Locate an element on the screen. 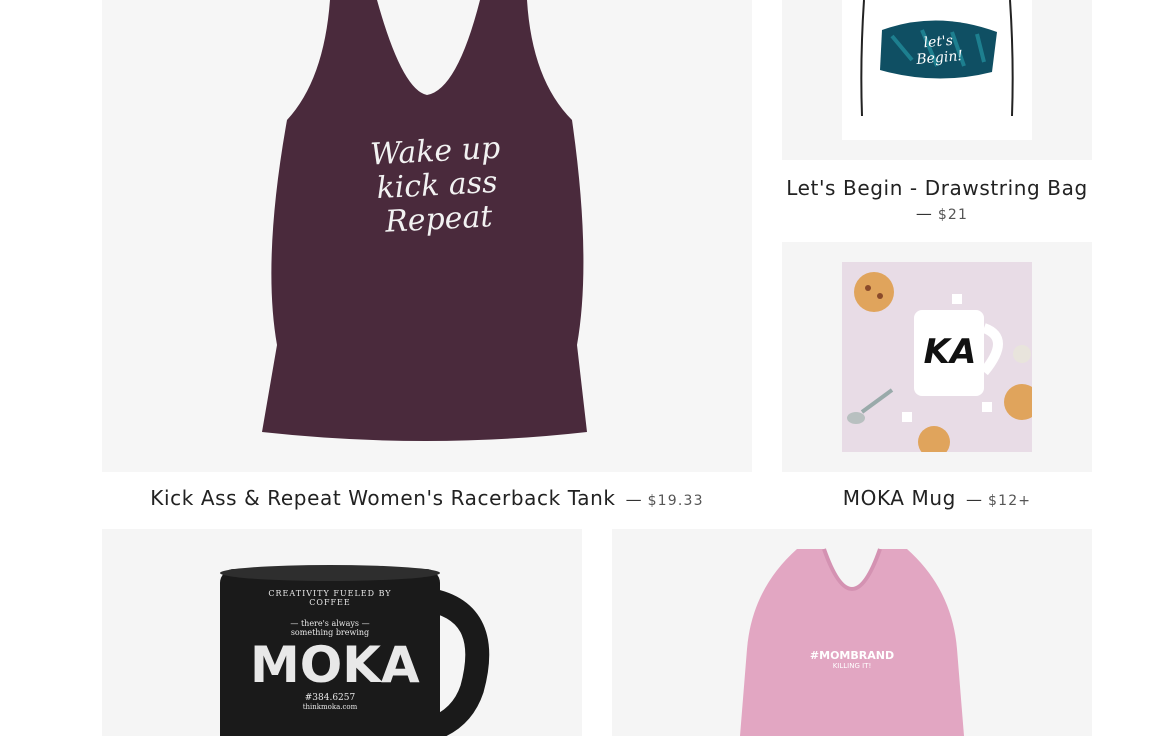 This screenshot has height=736, width=1169. product-image-bag: let's Begin! is located at coordinates (937, 80).